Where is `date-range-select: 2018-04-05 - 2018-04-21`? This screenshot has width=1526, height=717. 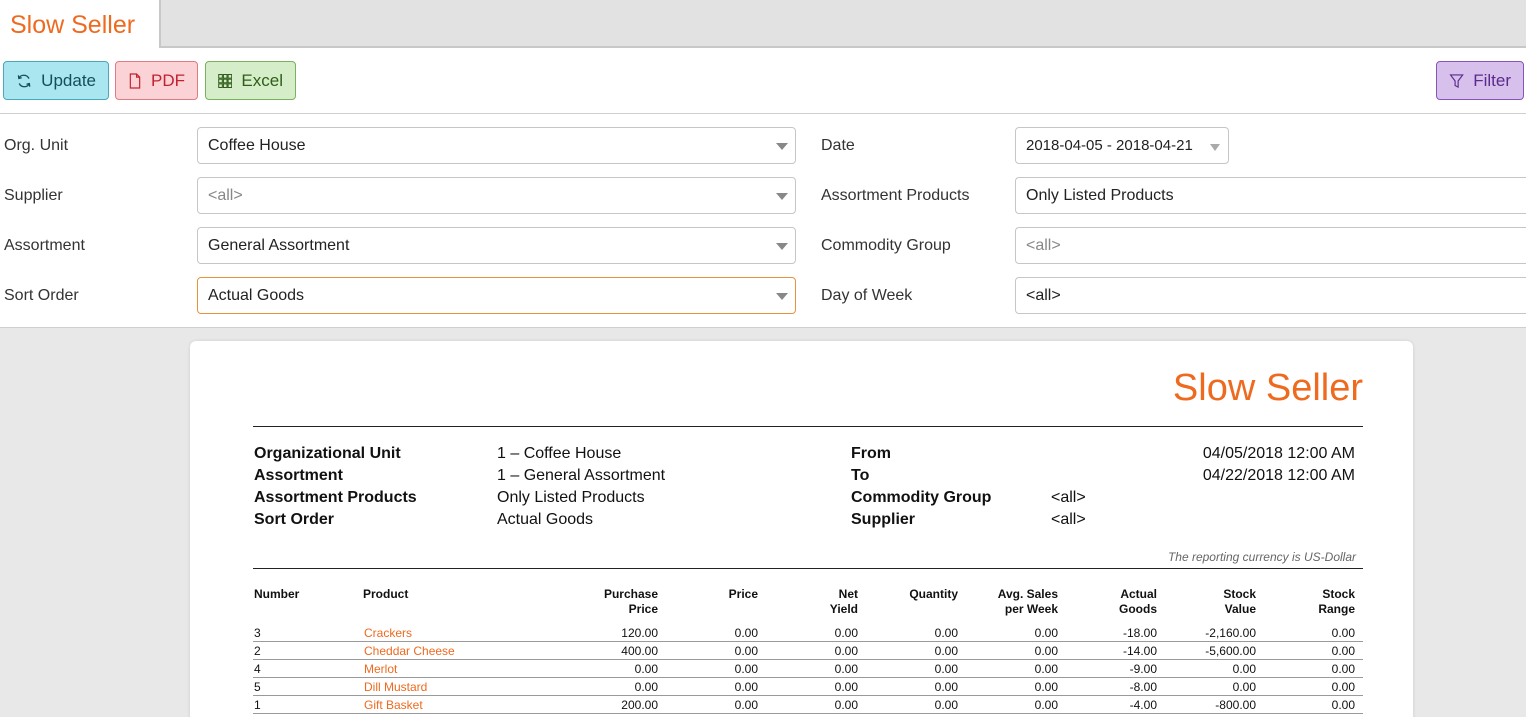 date-range-select: 2018-04-05 - 2018-04-21 is located at coordinates (1122, 145).